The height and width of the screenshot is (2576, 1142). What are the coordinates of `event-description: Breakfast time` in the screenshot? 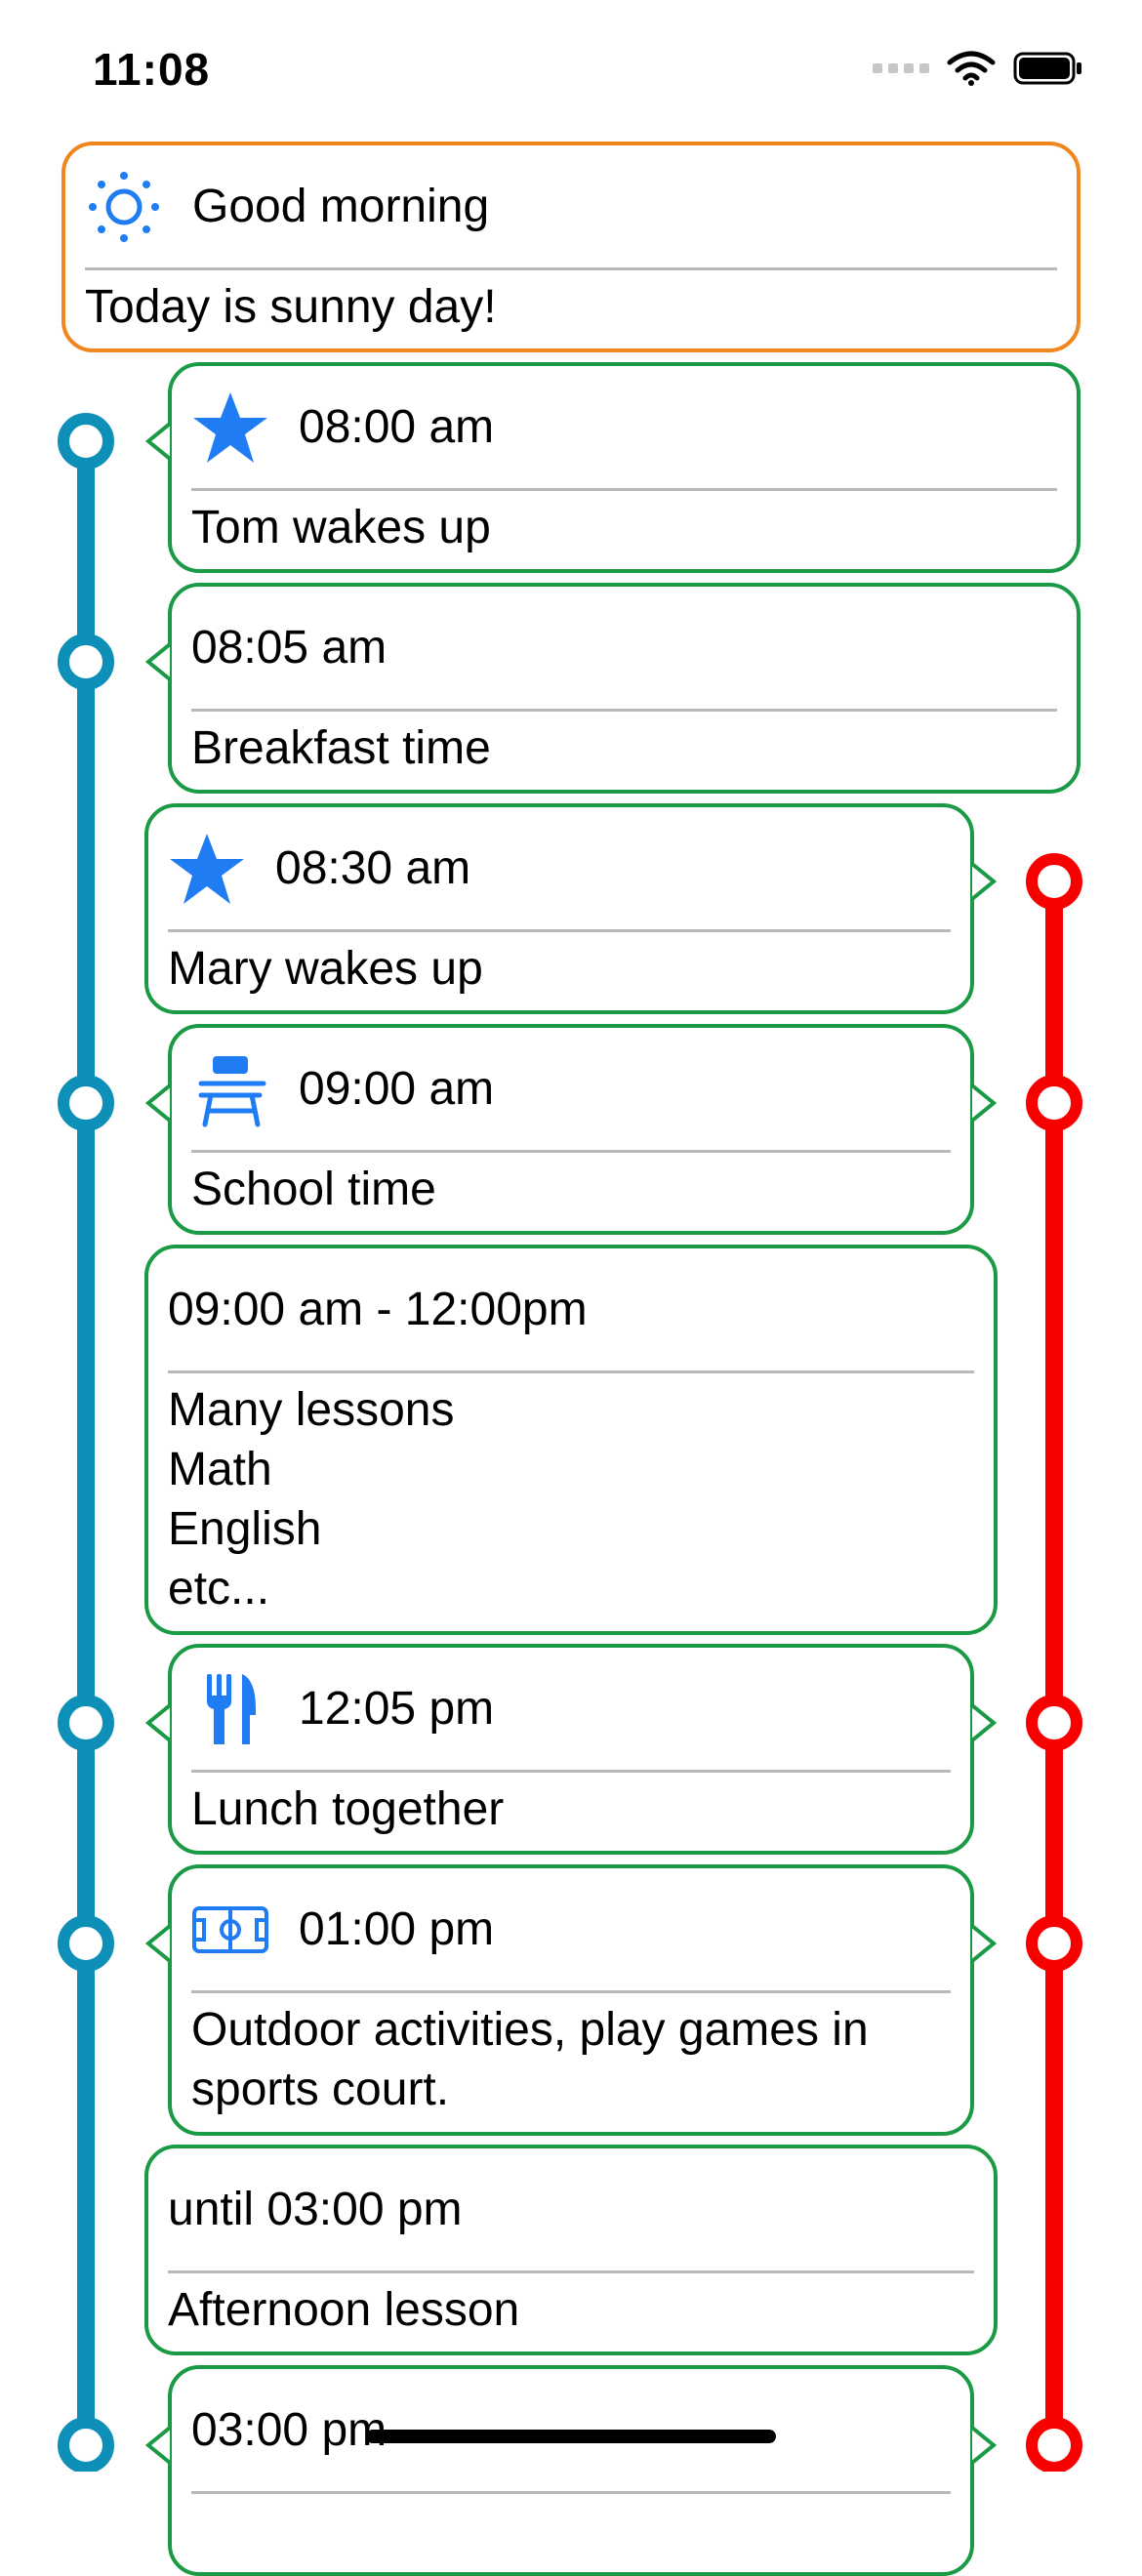 It's located at (341, 748).